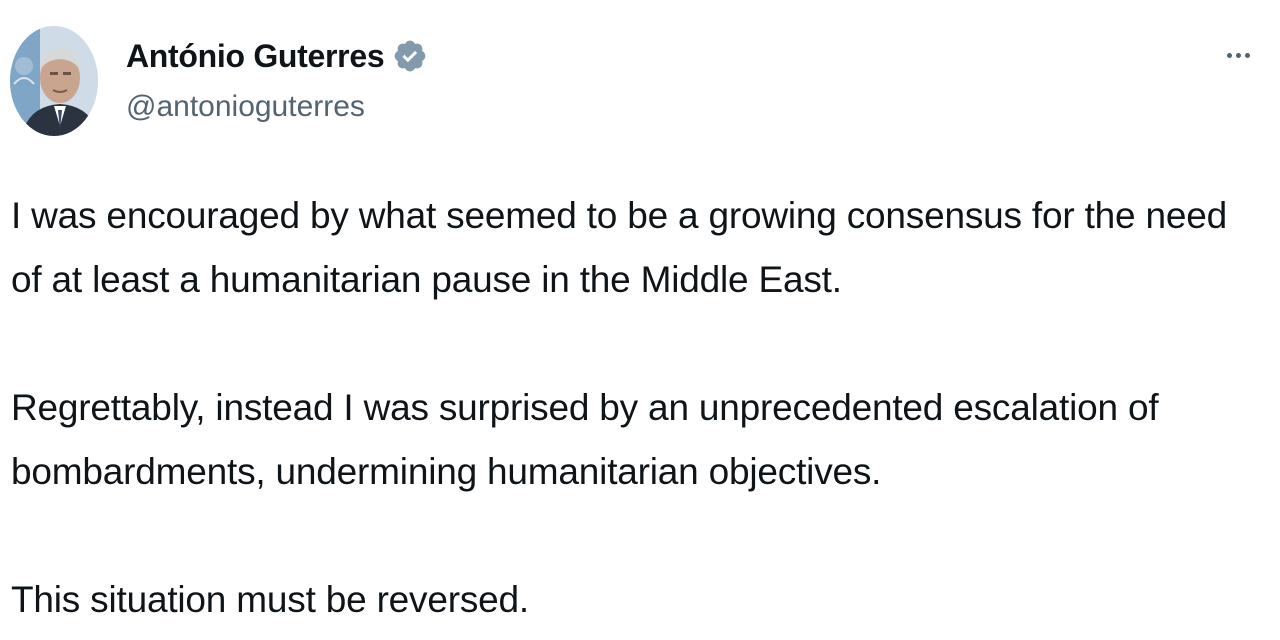 The width and height of the screenshot is (1280, 640). I want to click on more-options-icon, so click(1238, 55).